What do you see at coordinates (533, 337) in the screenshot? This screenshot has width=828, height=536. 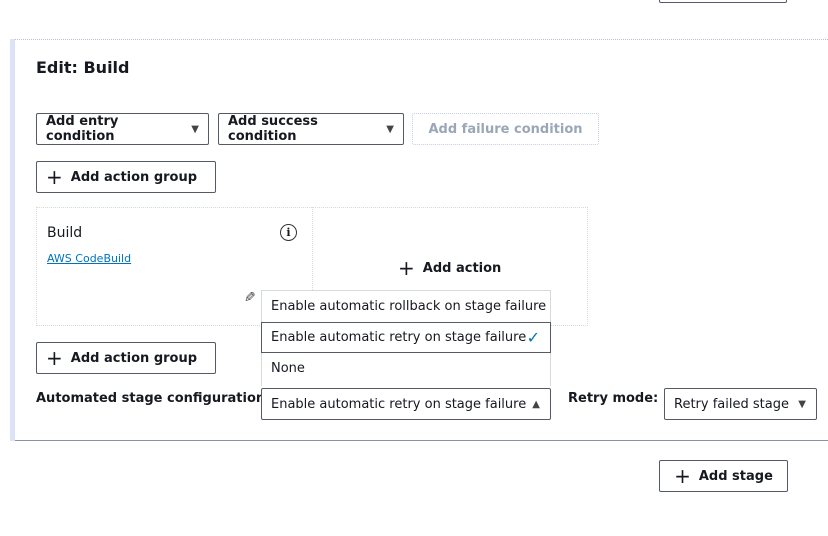 I see `check-icon: ✓` at bounding box center [533, 337].